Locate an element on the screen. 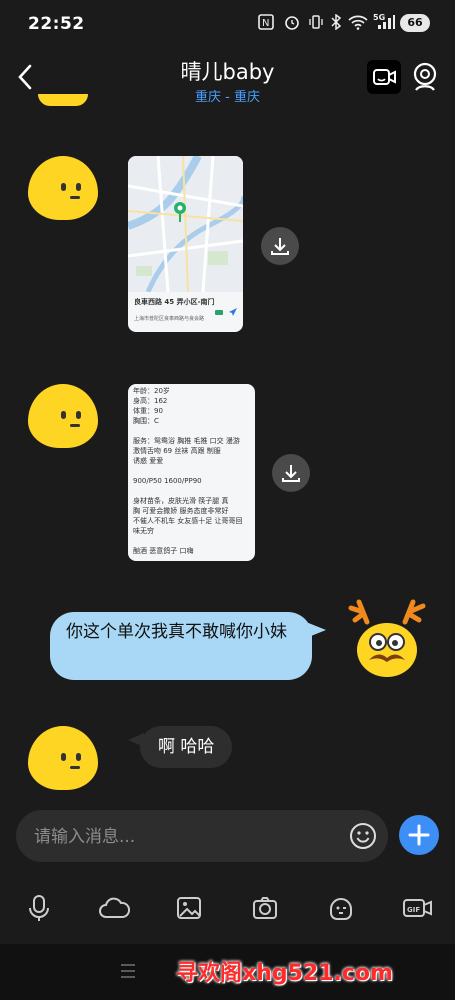  svg-text: N is located at coordinates (265, 23).